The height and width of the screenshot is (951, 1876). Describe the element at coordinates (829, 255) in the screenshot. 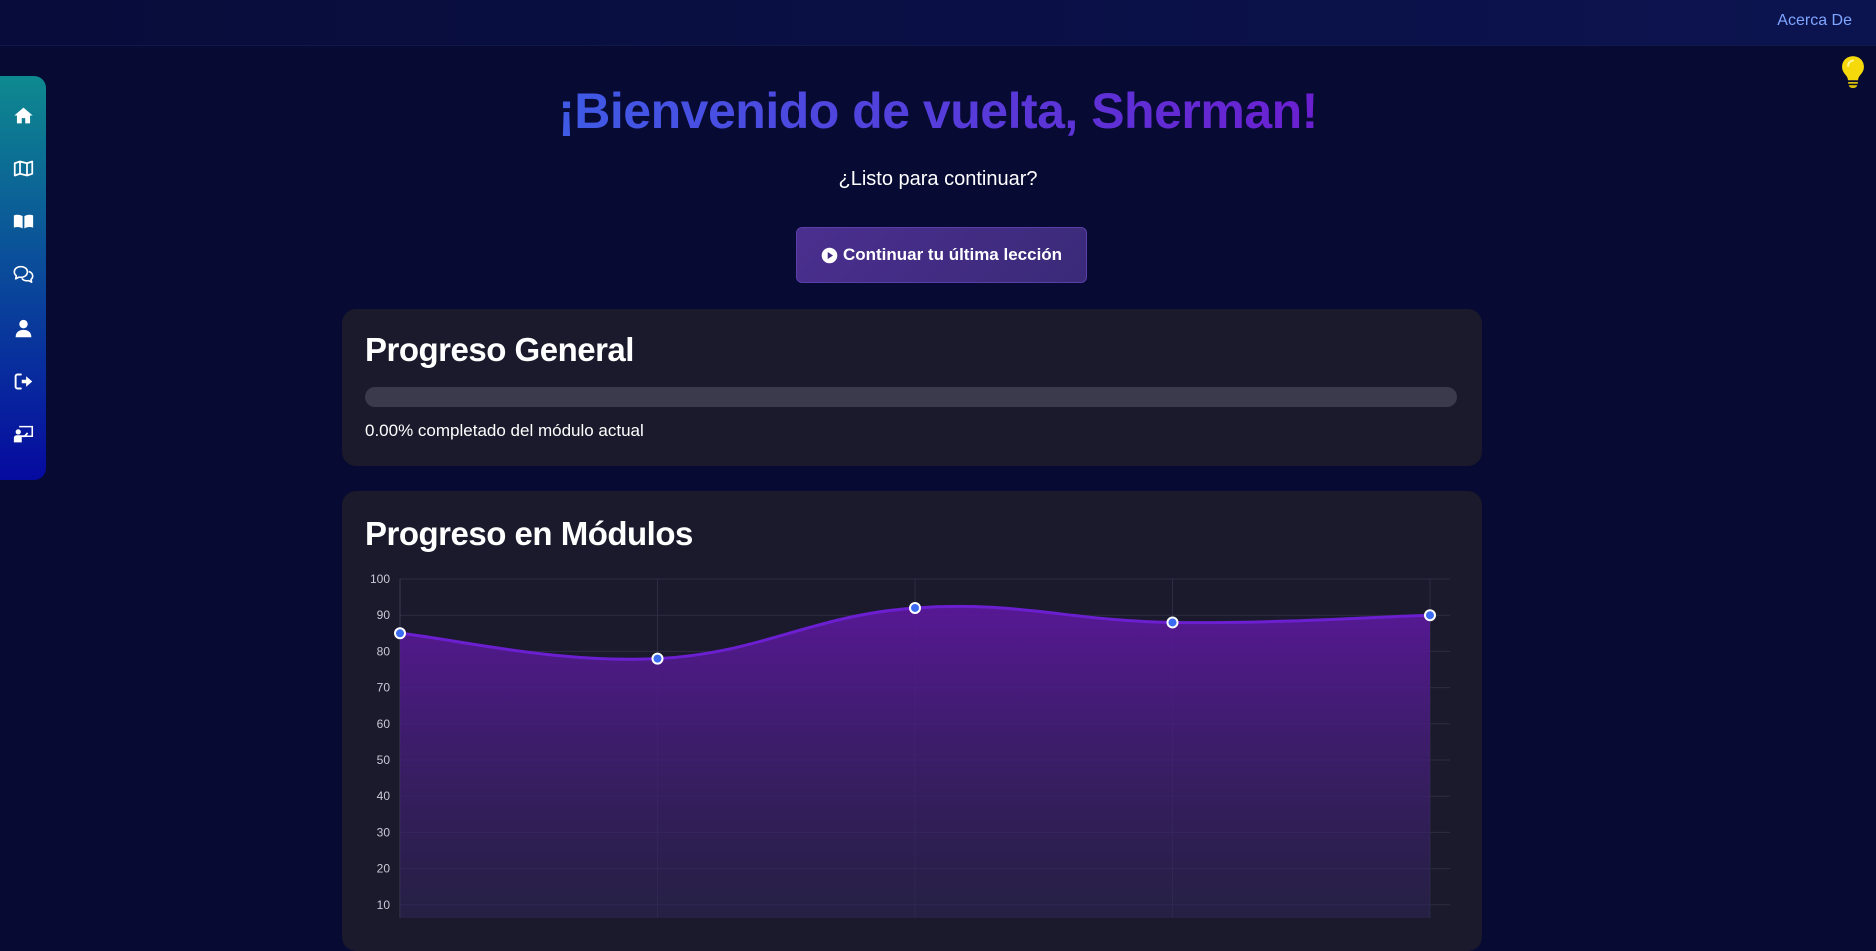

I see `play-circle-icon` at that location.